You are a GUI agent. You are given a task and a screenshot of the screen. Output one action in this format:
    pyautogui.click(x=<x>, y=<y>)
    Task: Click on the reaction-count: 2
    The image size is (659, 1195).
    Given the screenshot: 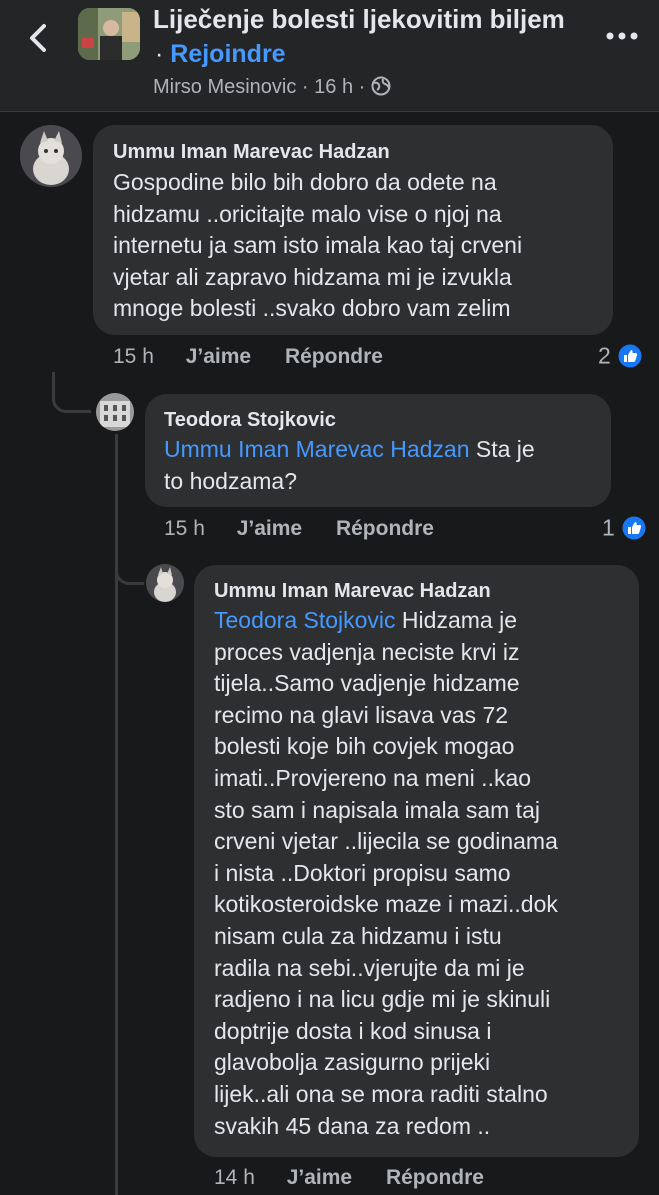 What is the action you would take?
    pyautogui.click(x=620, y=355)
    